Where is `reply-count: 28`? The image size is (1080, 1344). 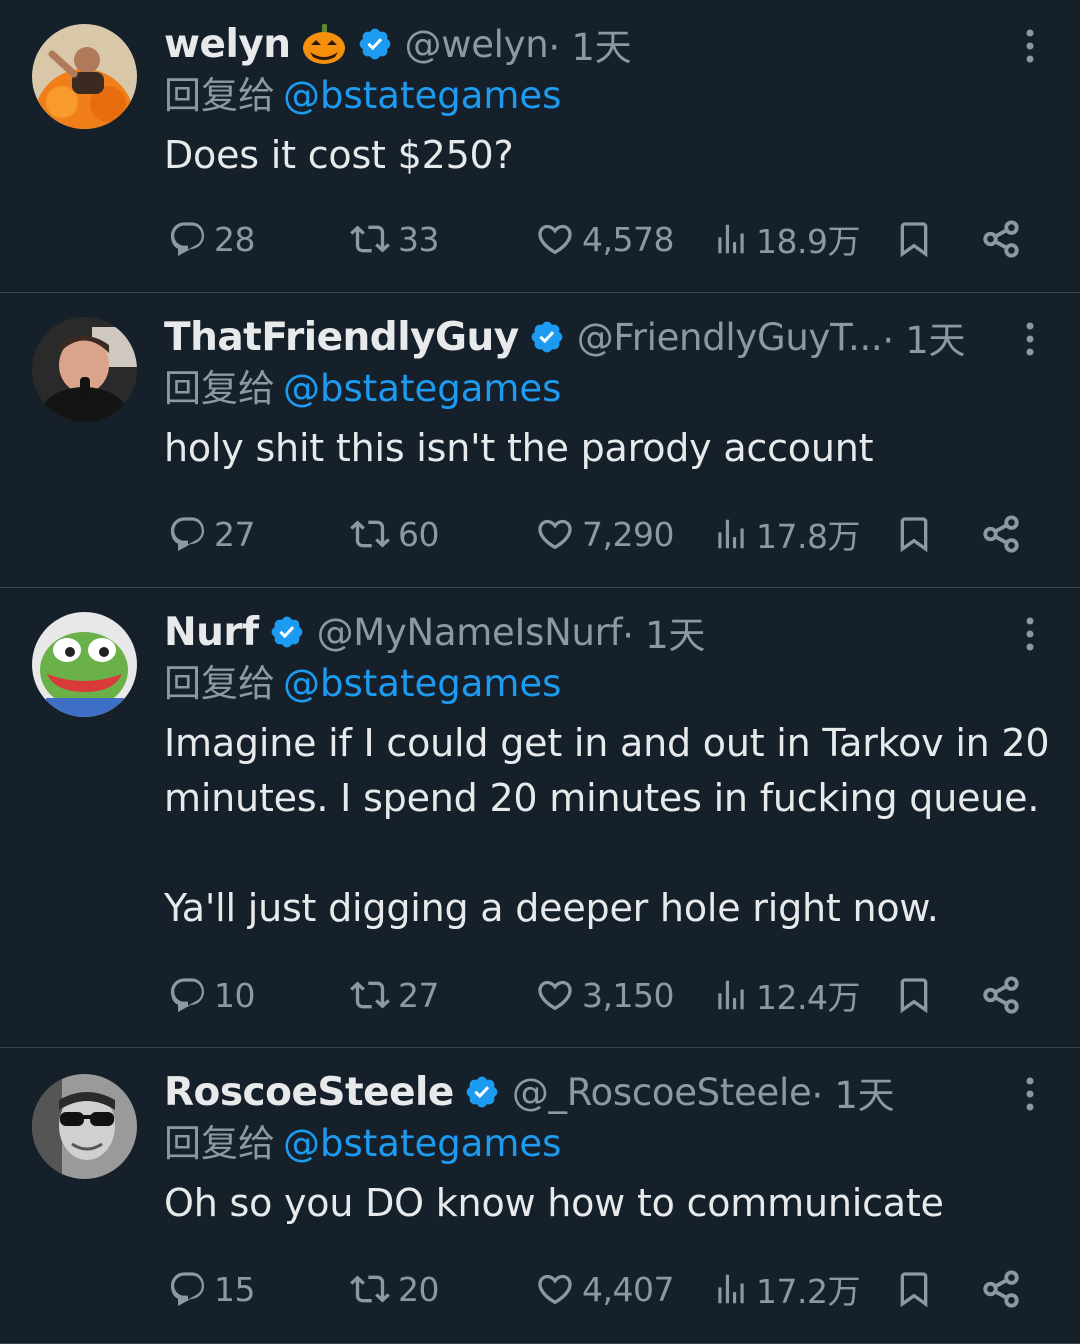
reply-count: 28 is located at coordinates (235, 239).